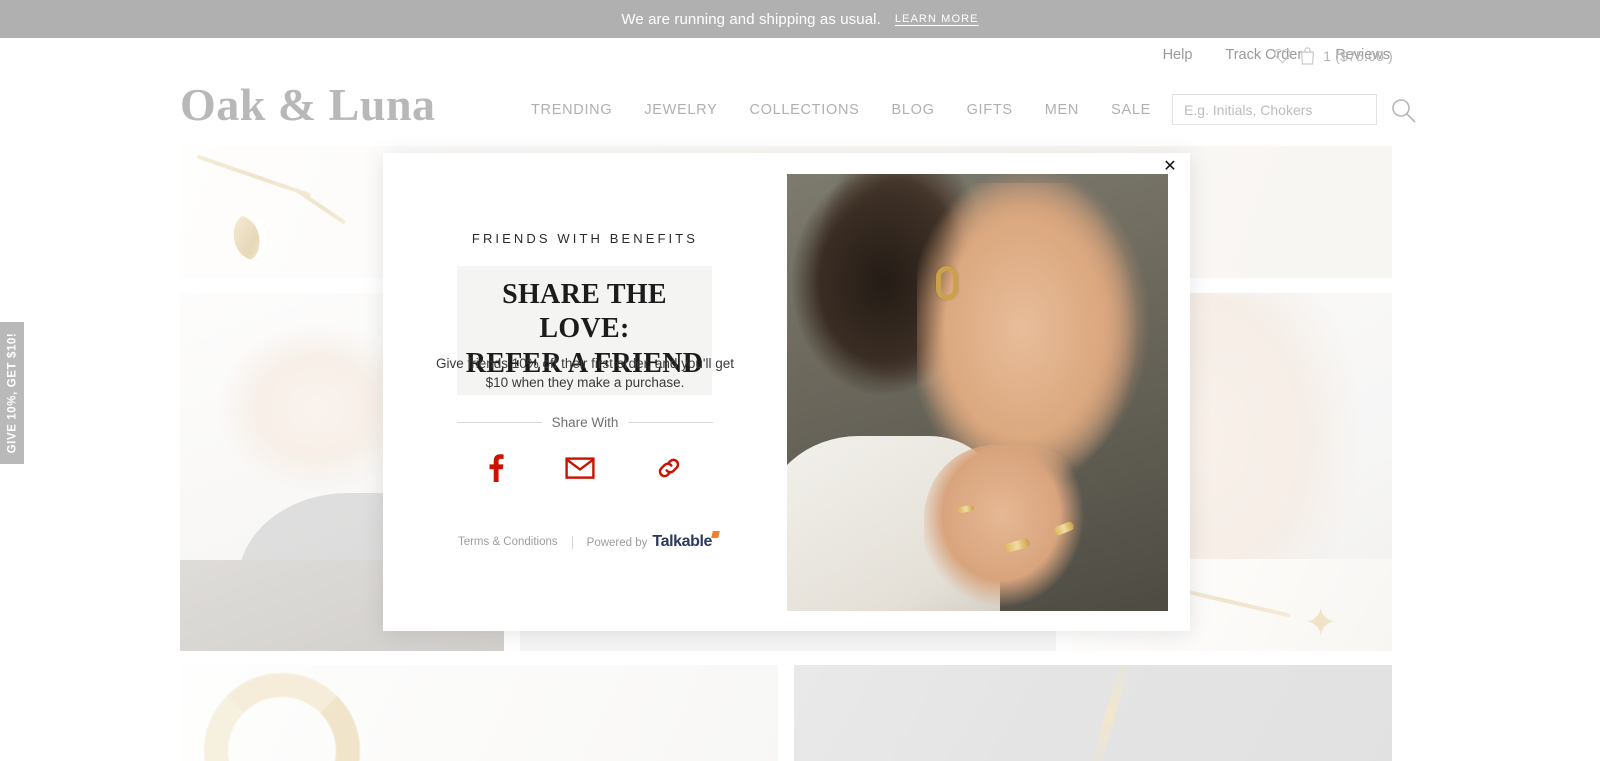 The image size is (1600, 761). What do you see at coordinates (572, 542) in the screenshot?
I see `footer-separator` at bounding box center [572, 542].